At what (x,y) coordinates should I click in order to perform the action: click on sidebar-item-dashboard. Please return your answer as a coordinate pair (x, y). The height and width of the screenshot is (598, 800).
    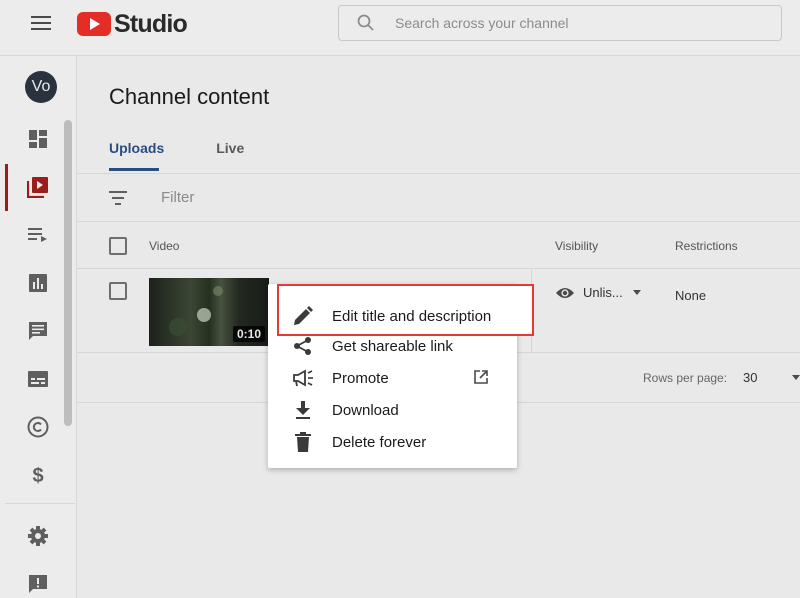
    Looking at the image, I should click on (38, 139).